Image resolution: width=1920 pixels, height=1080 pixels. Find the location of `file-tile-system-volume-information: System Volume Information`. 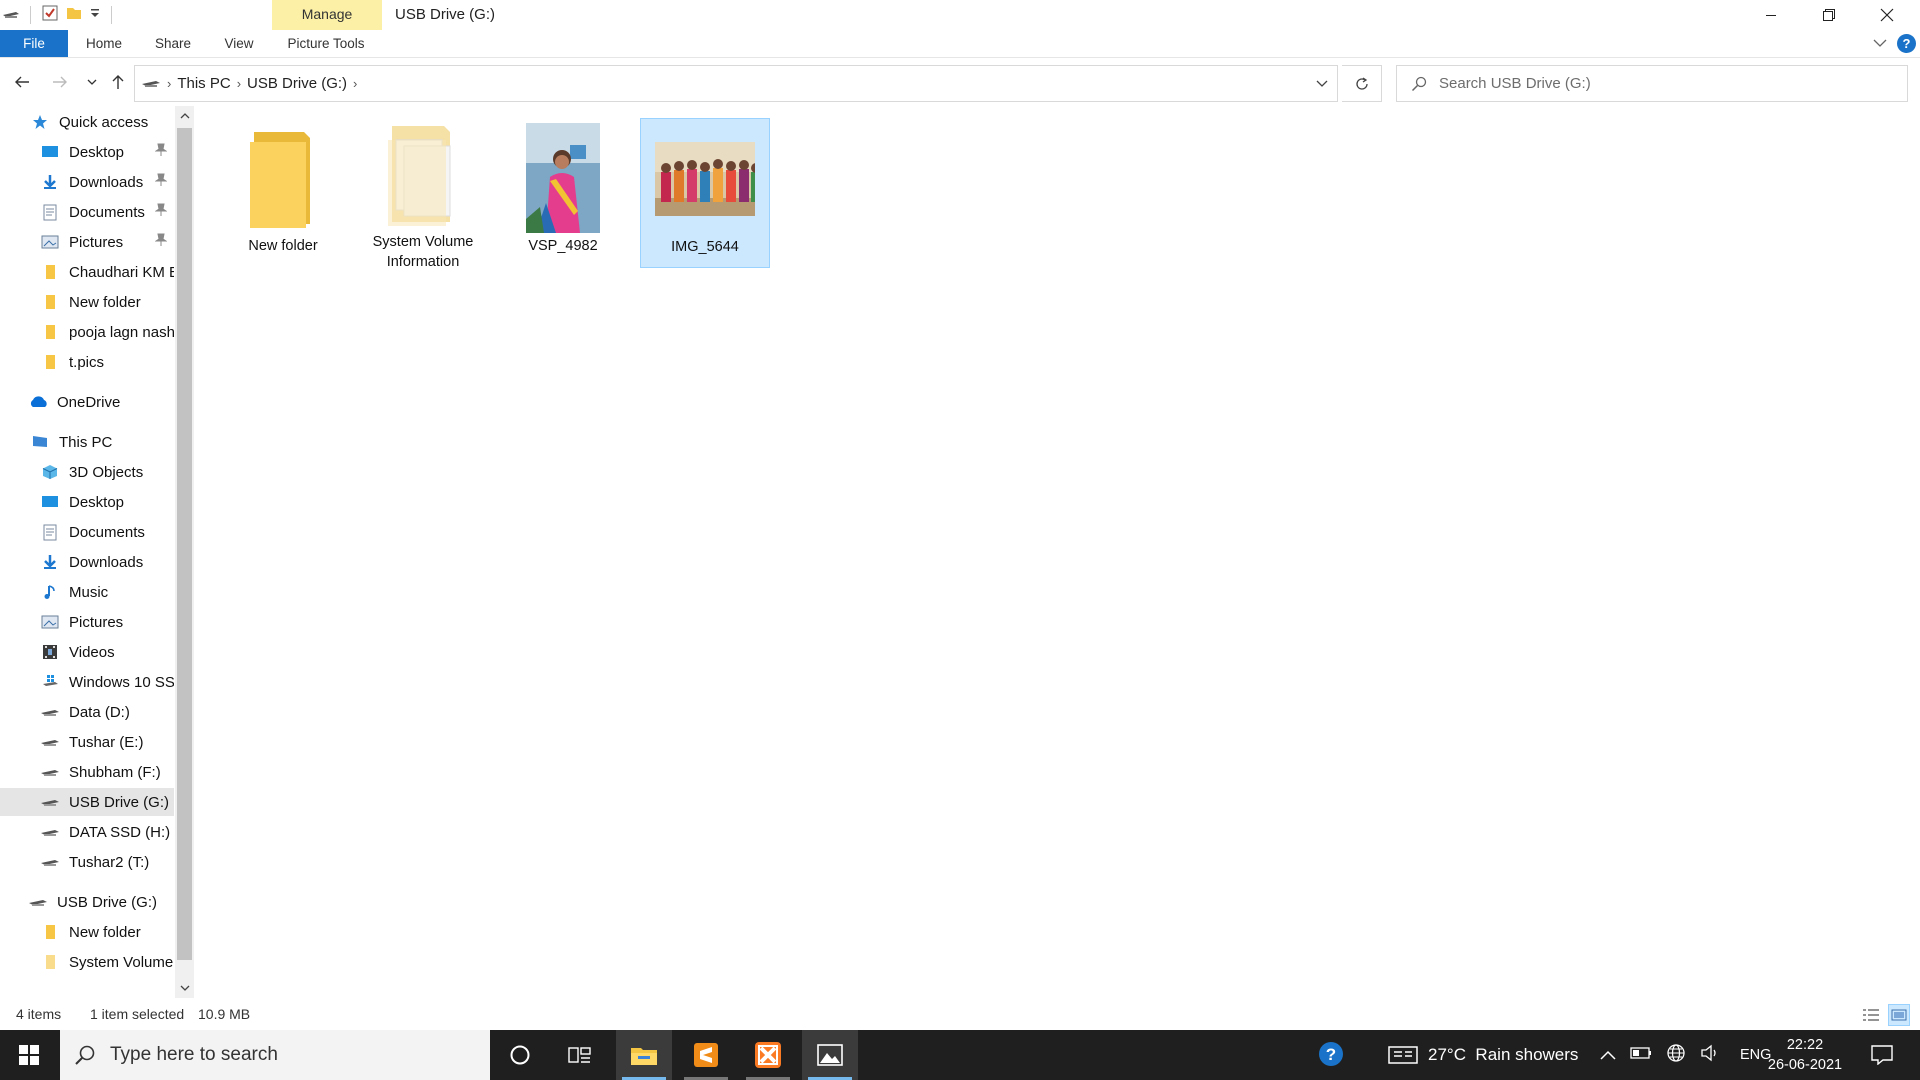

file-tile-system-volume-information: System Volume Information is located at coordinates (423, 194).